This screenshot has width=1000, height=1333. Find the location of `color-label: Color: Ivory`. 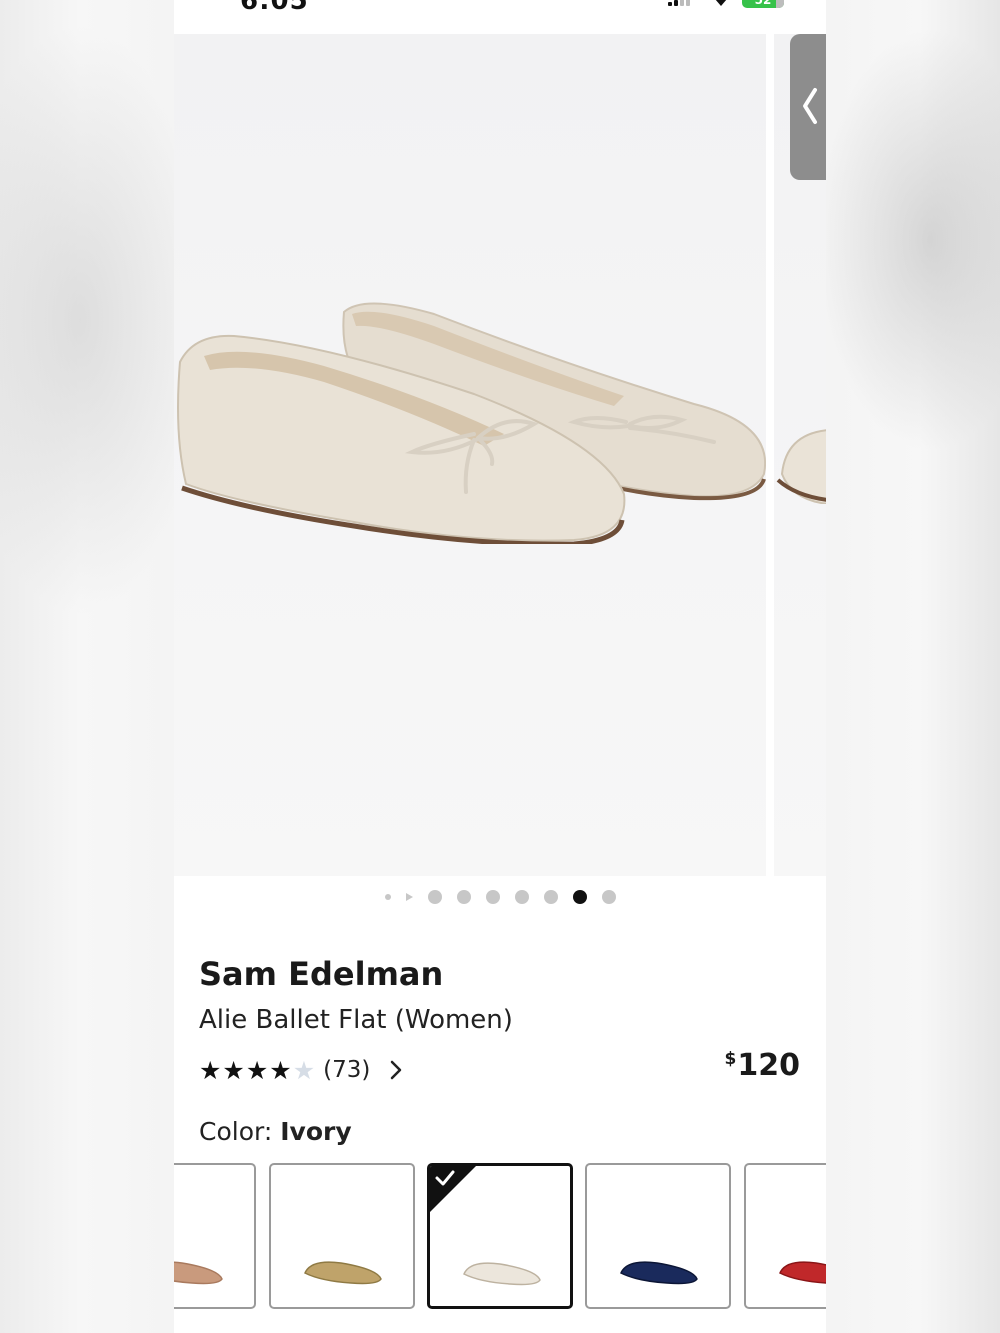

color-label: Color: Ivory is located at coordinates (275, 1131).